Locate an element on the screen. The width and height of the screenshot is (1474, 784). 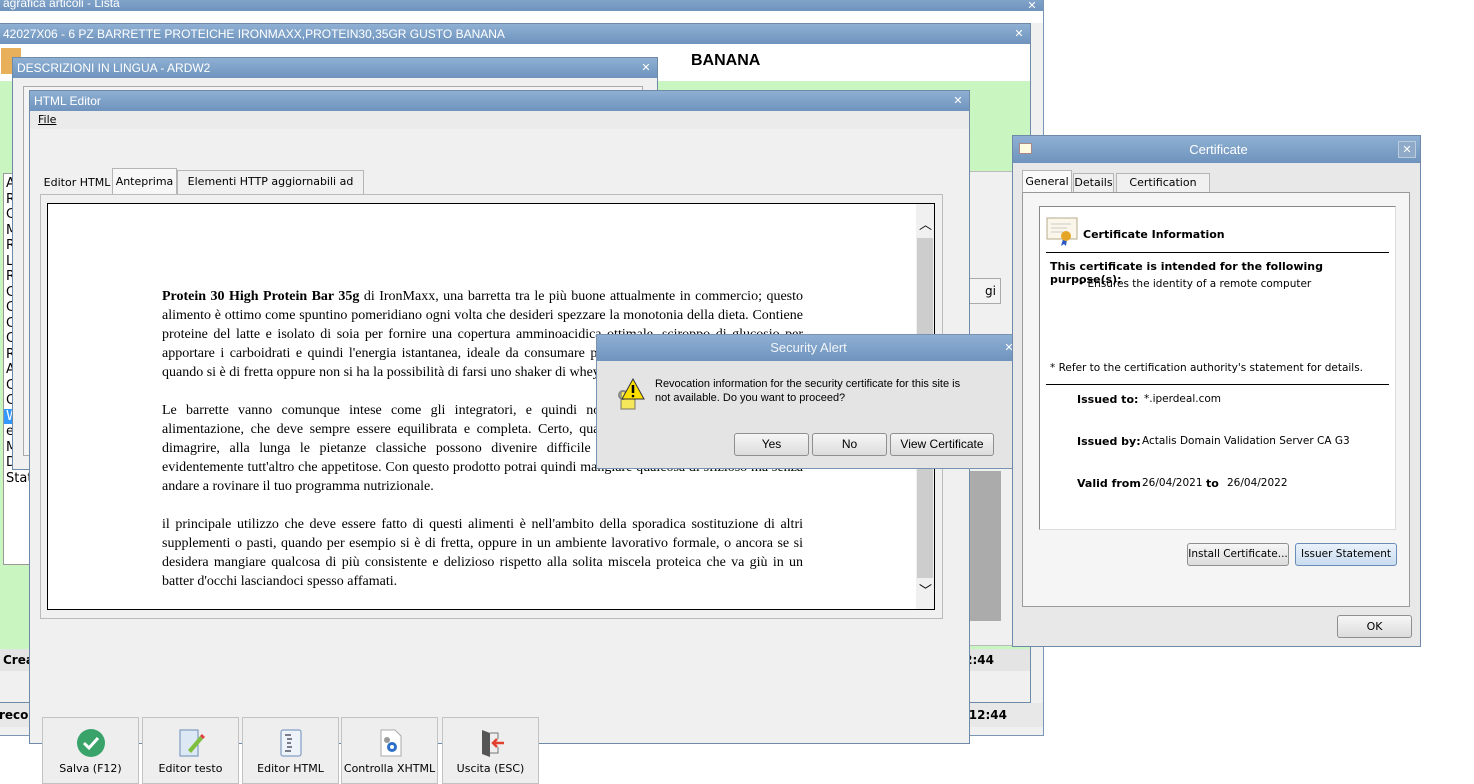
check-xhtml-button: Controlla XHTML is located at coordinates (389, 750).